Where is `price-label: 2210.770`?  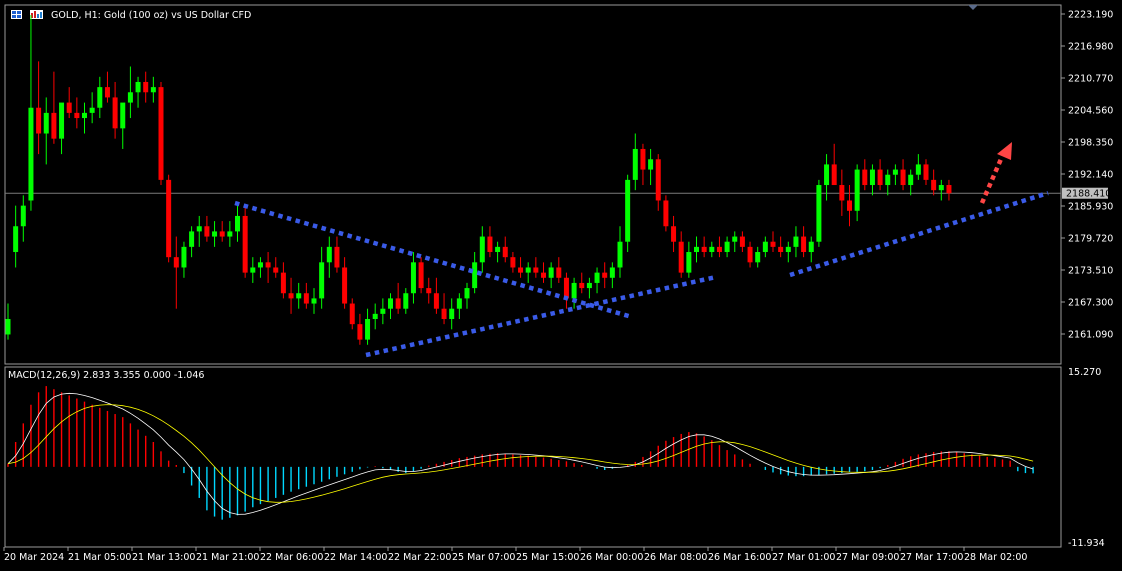 price-label: 2210.770 is located at coordinates (1090, 79).